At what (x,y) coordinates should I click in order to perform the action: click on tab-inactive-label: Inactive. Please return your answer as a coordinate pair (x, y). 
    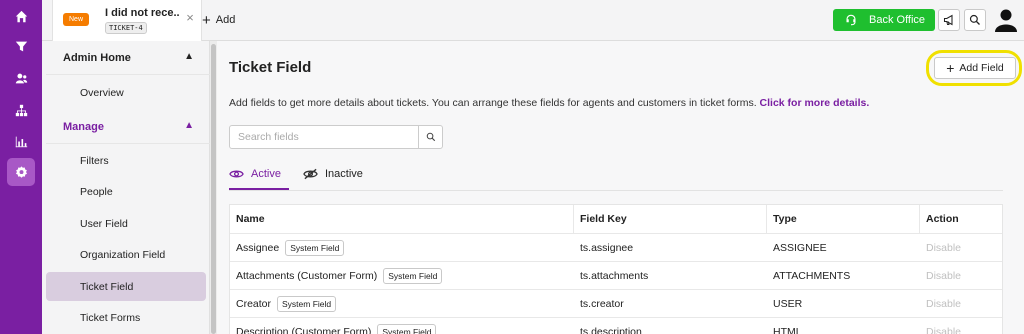
    Looking at the image, I should click on (343, 174).